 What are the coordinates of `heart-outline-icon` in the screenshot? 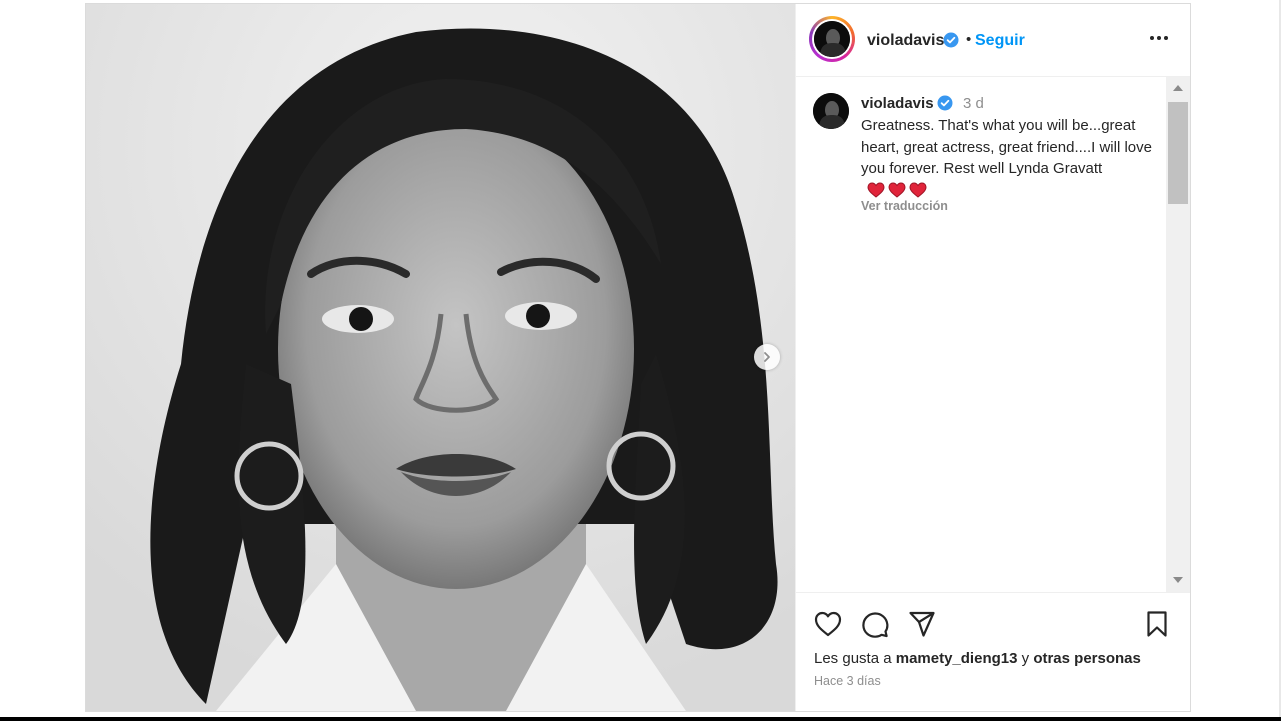 It's located at (828, 624).